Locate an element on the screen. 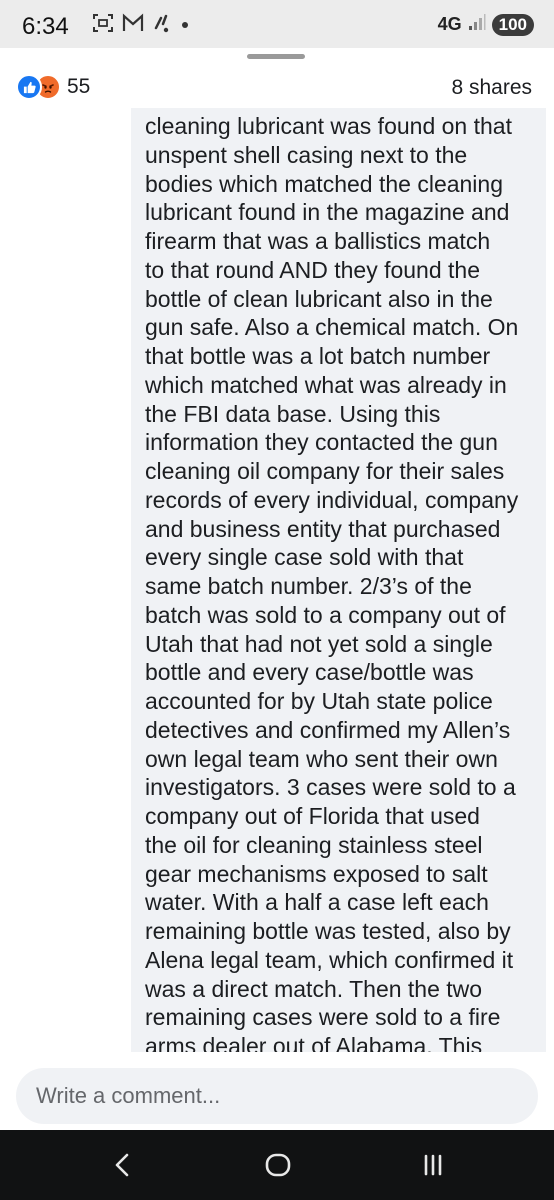 The image size is (554, 1200). comment-line: the FBI data base. Using this is located at coordinates (293, 413).